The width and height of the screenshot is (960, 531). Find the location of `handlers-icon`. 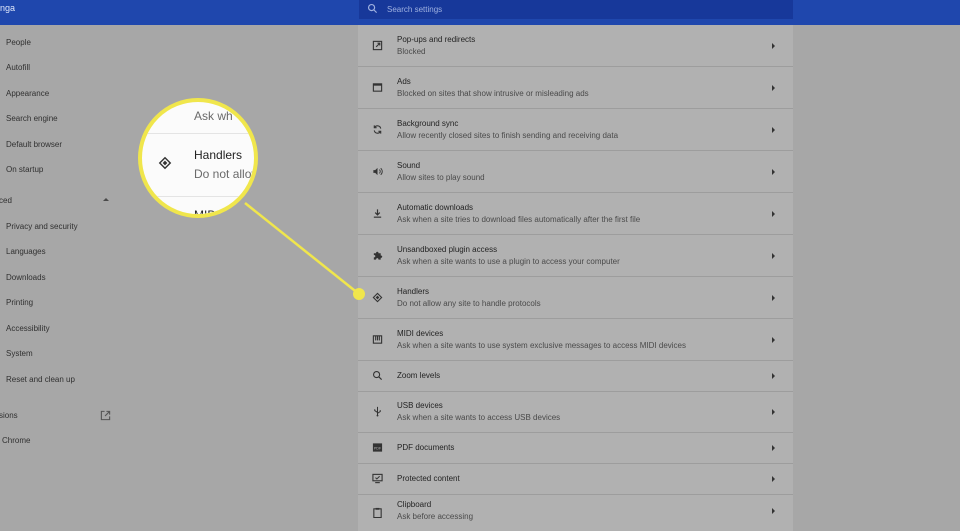

handlers-icon is located at coordinates (165, 163).